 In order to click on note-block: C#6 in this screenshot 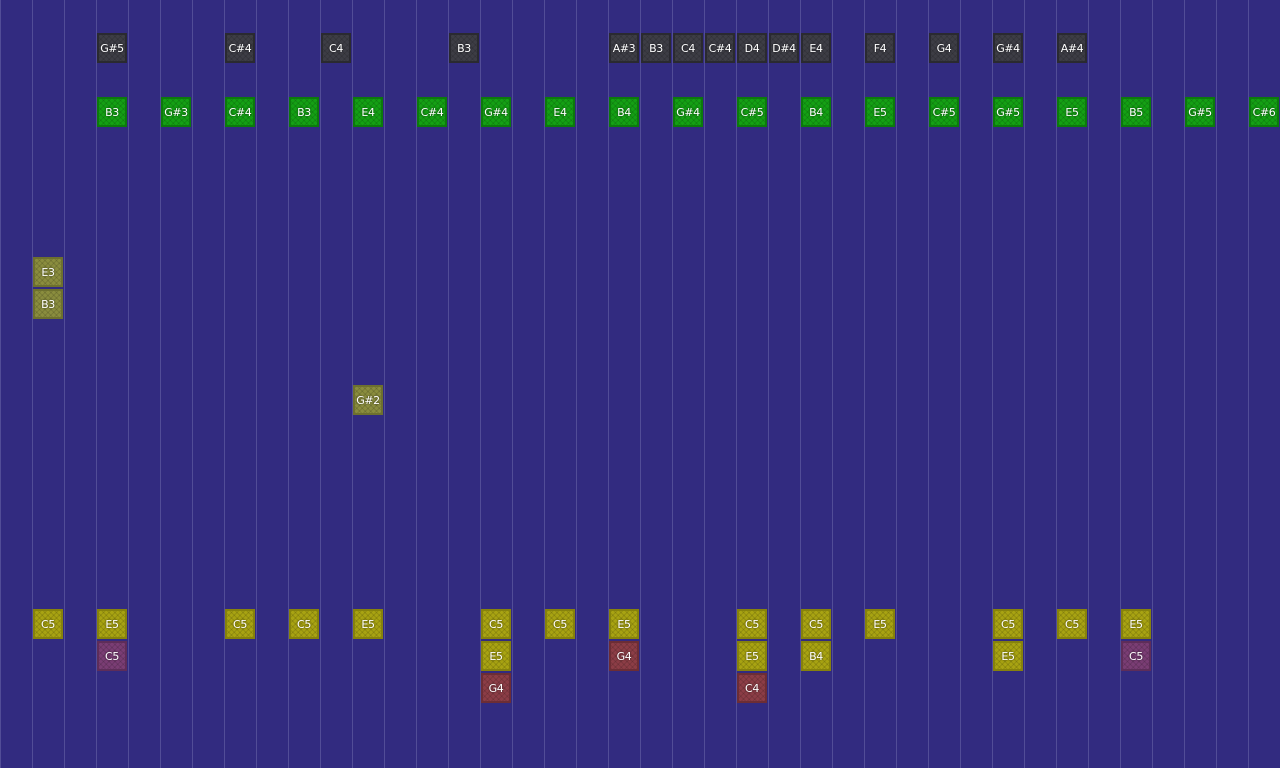, I will do `click(1264, 112)`.